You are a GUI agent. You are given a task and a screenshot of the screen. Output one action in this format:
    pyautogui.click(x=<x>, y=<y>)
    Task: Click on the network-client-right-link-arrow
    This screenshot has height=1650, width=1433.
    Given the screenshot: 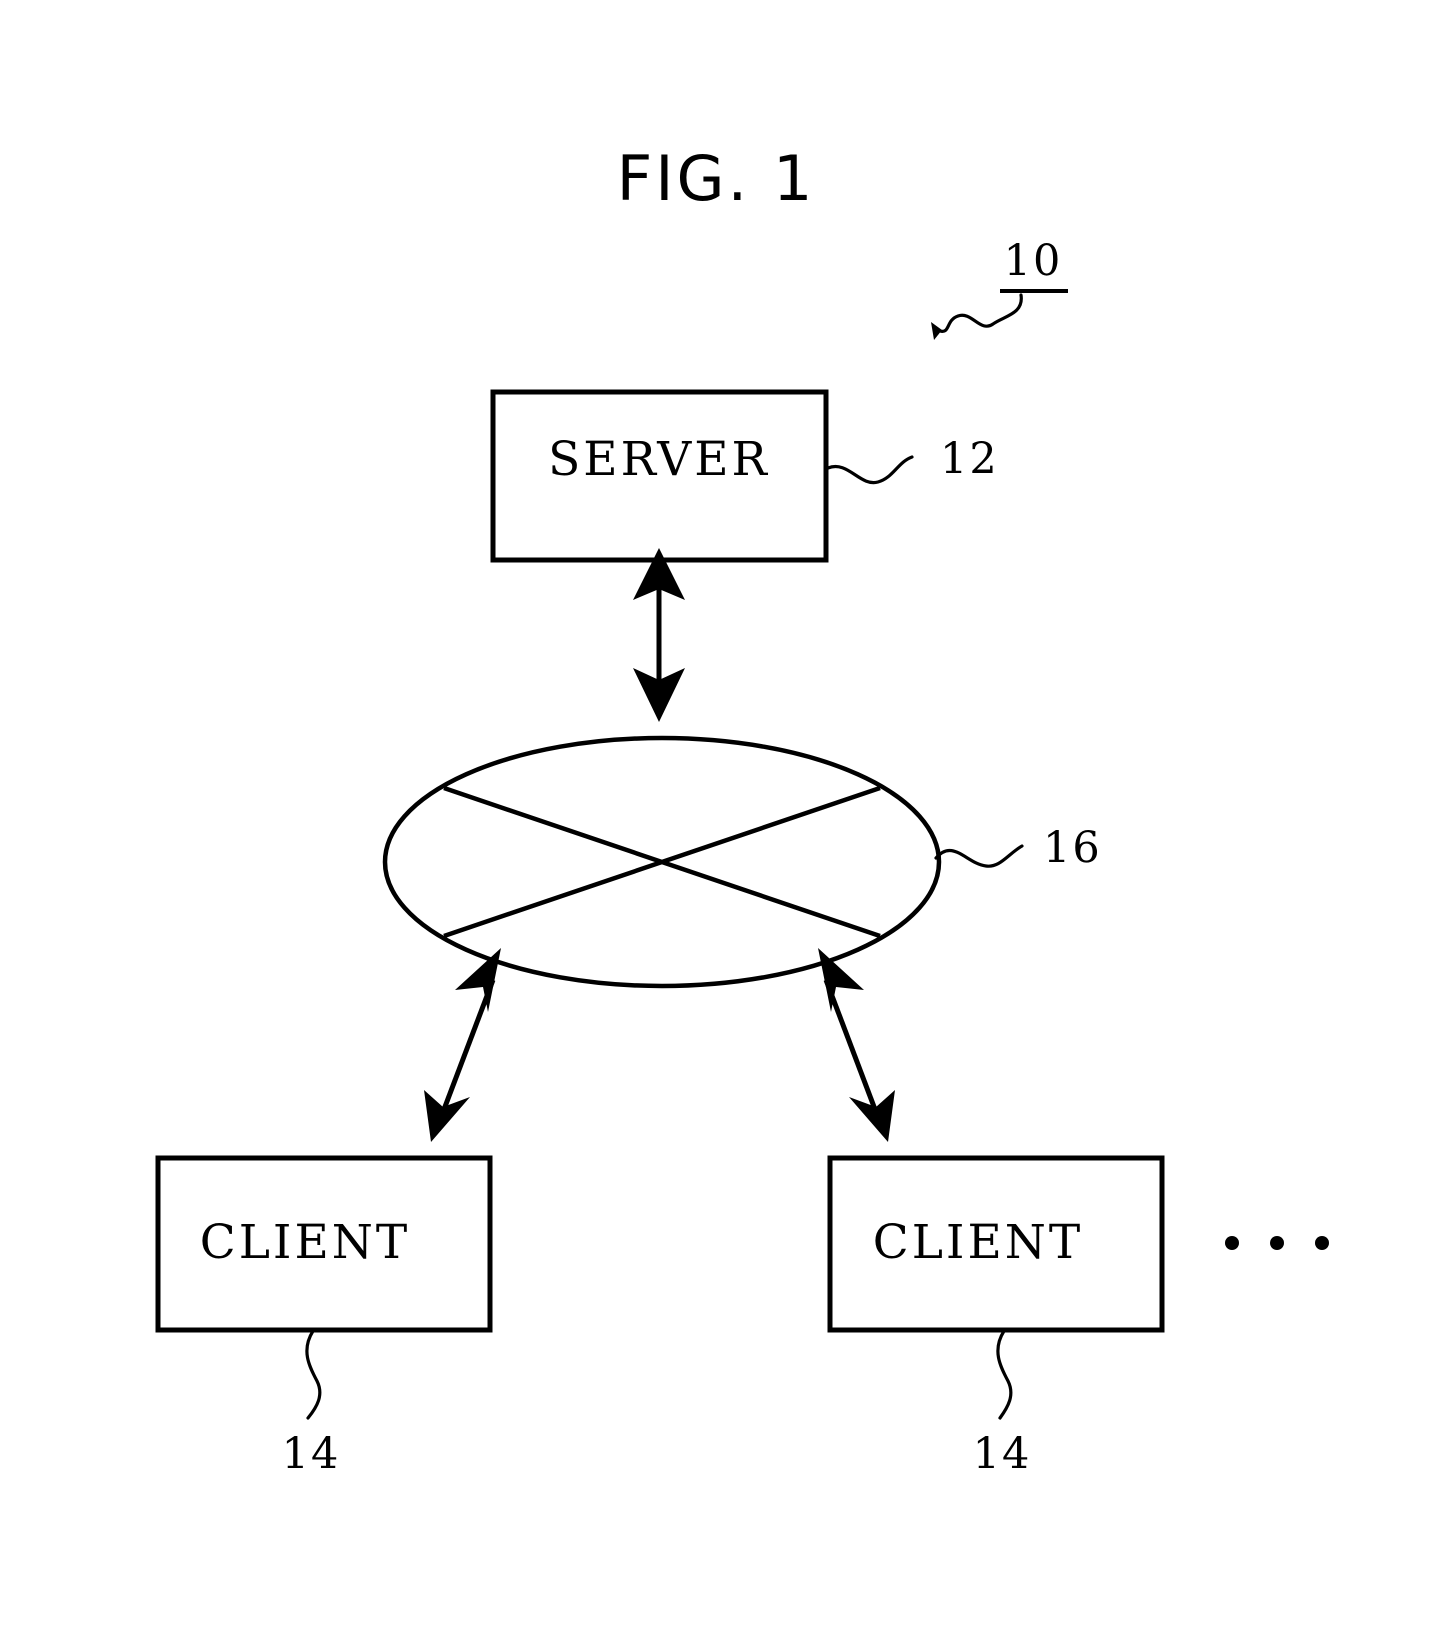 What is the action you would take?
    pyautogui.click(x=856, y=1045)
    